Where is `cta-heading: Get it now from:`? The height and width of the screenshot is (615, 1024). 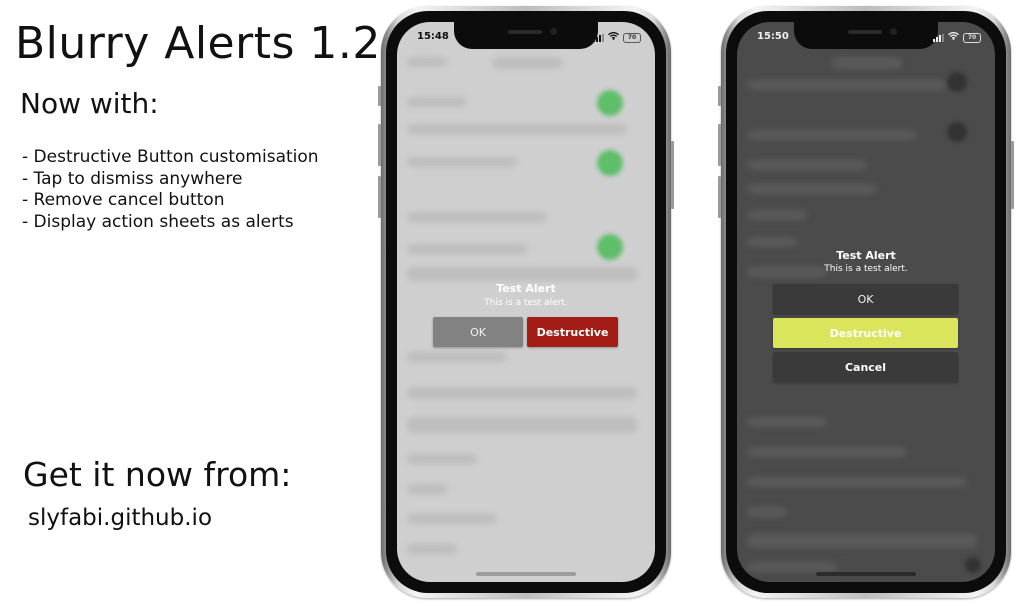
cta-heading: Get it now from: is located at coordinates (157, 474).